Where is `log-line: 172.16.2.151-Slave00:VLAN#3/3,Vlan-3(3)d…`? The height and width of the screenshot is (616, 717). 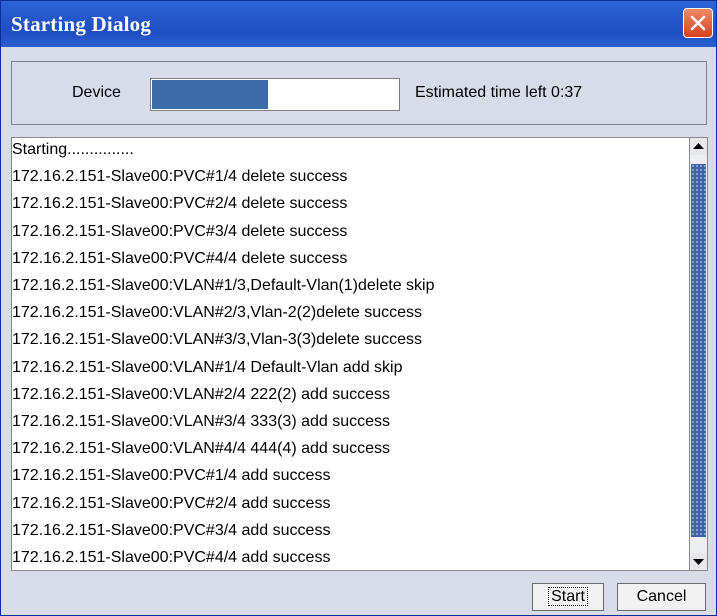
log-line: 172.16.2.151-Slave00:VLAN#3/3,Vlan-3(3)d… is located at coordinates (217, 340).